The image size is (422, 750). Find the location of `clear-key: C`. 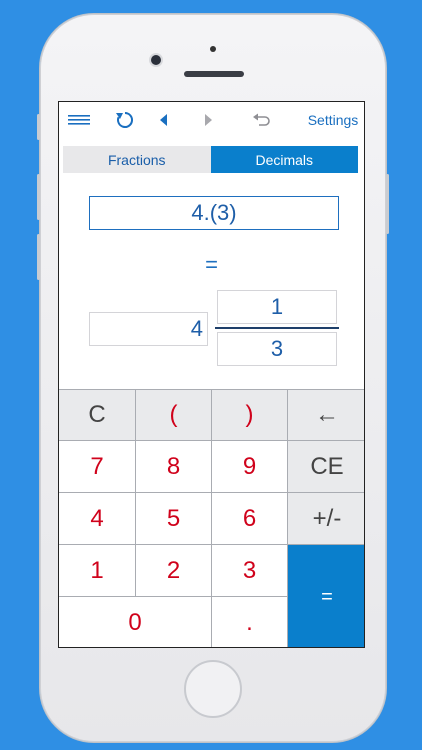

clear-key: C is located at coordinates (97, 415).